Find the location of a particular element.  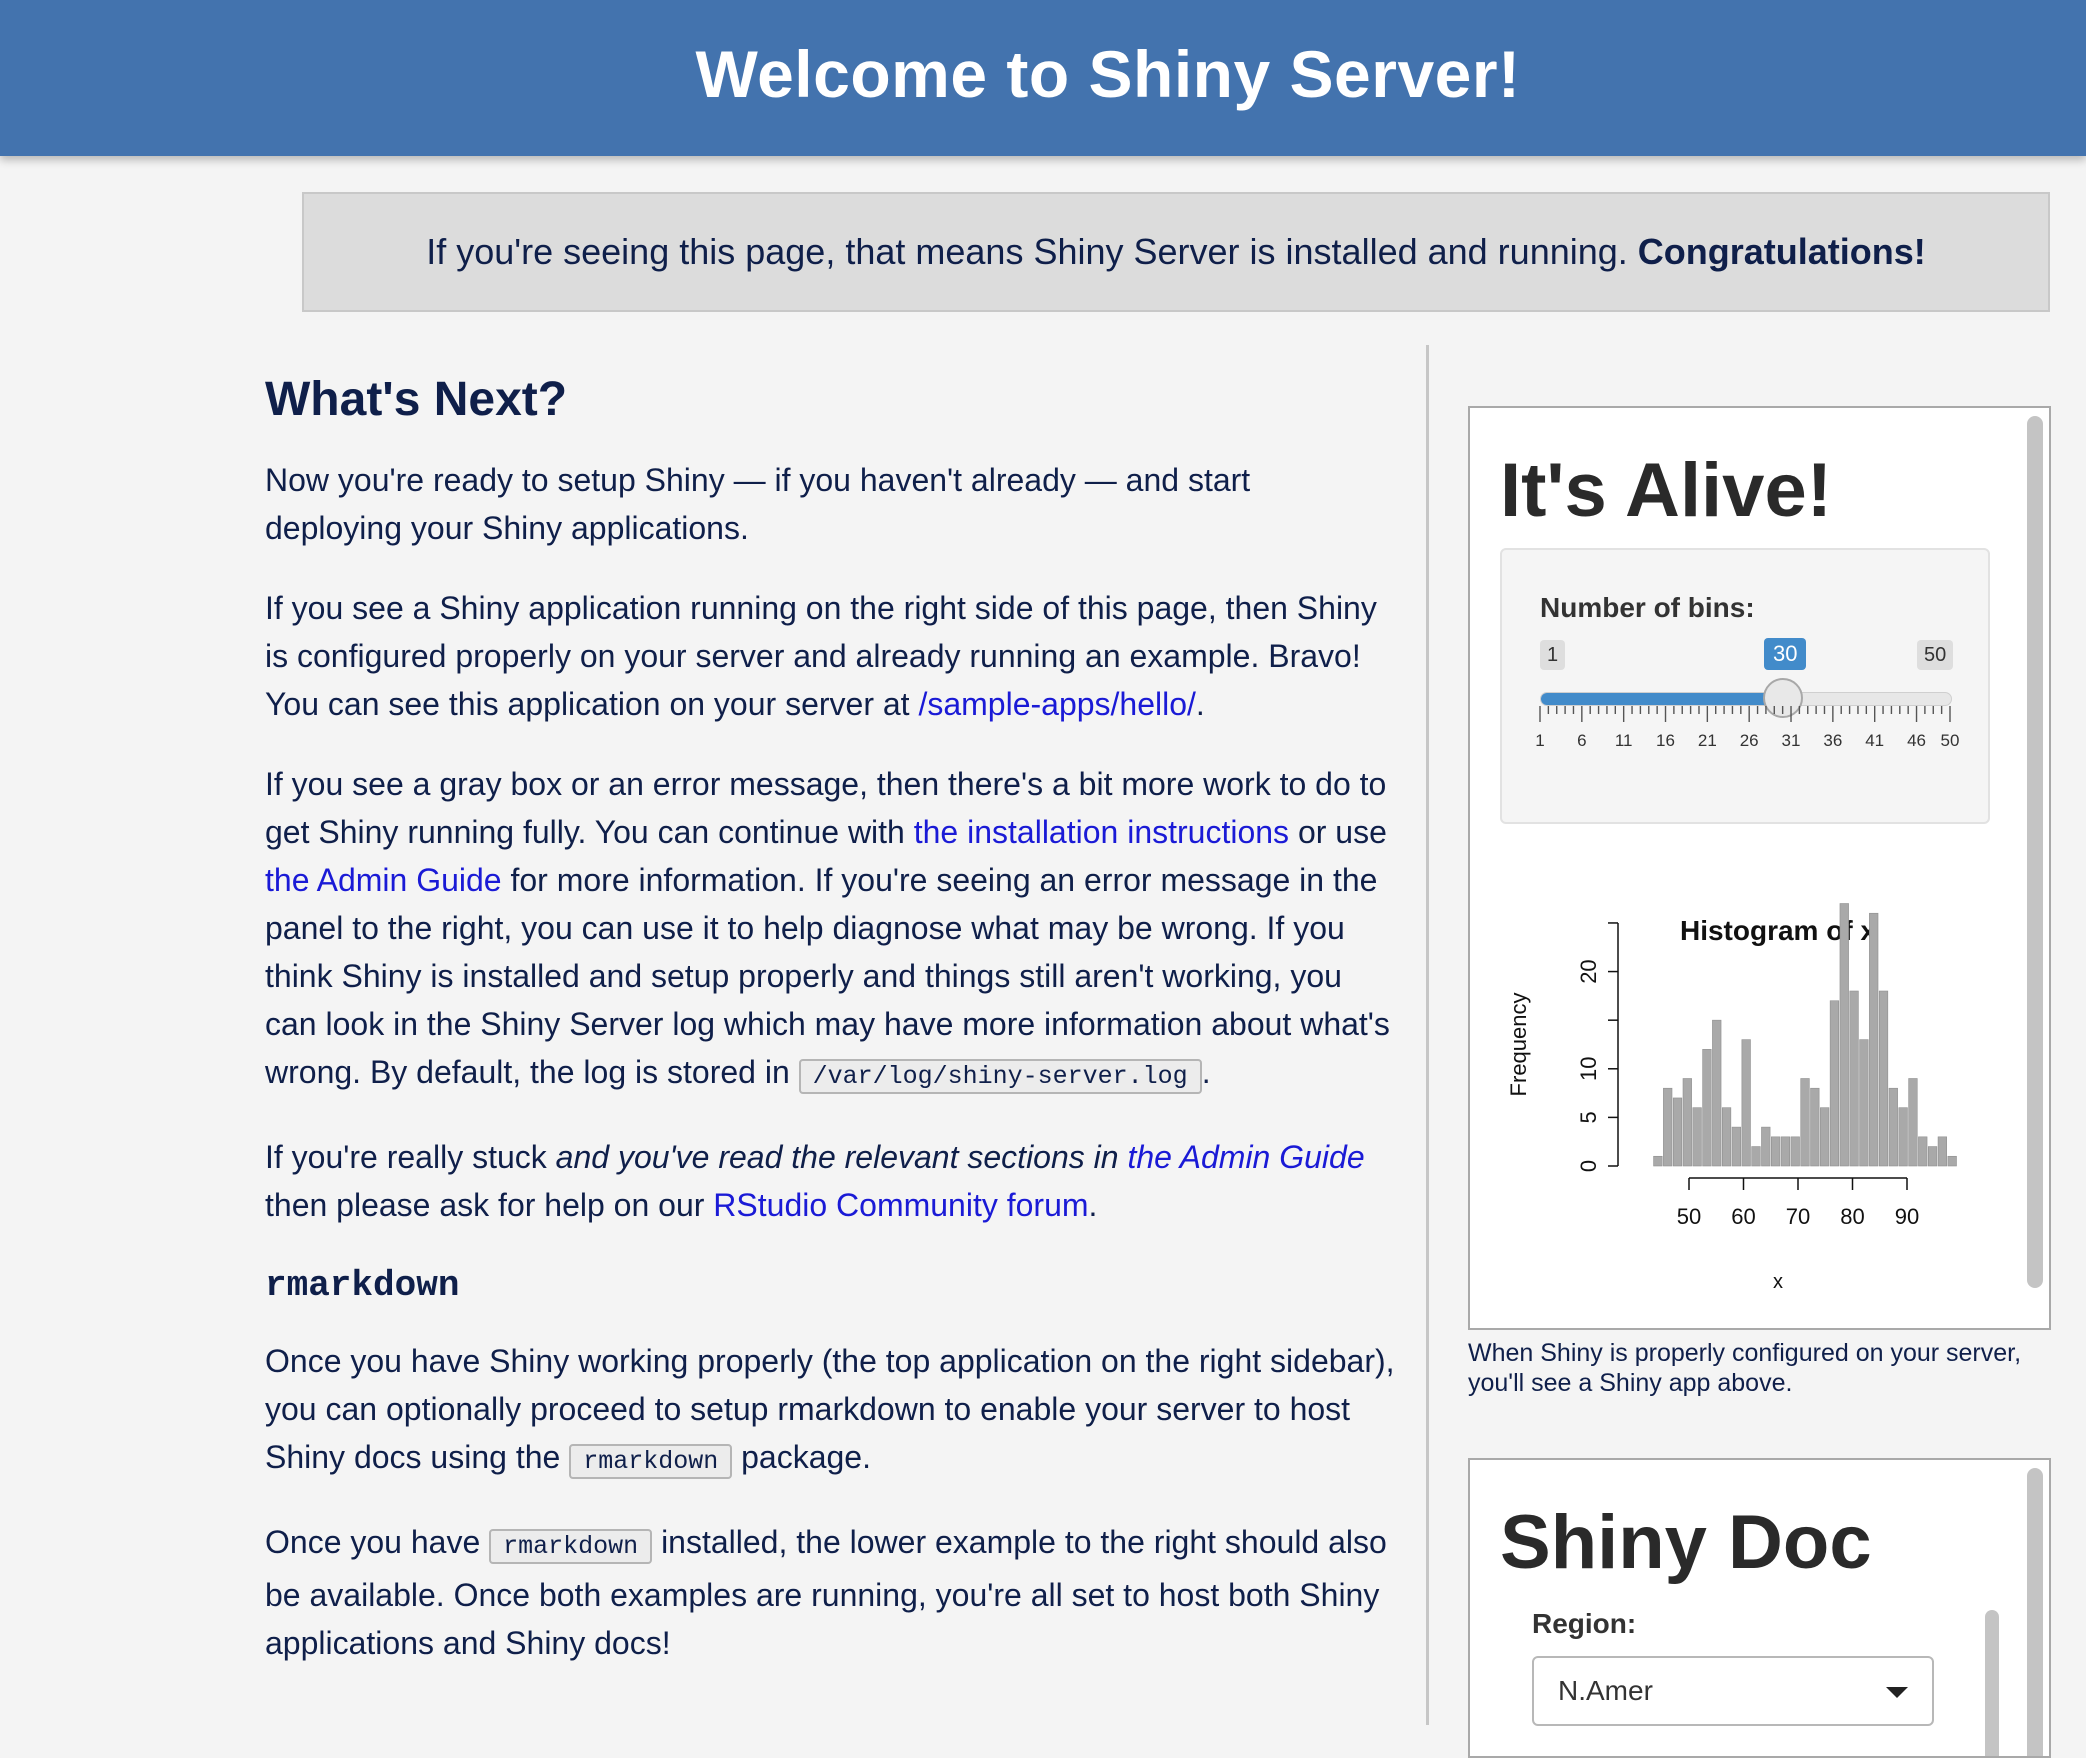

rmarkdown-heading: rmarkdown is located at coordinates (362, 1285).